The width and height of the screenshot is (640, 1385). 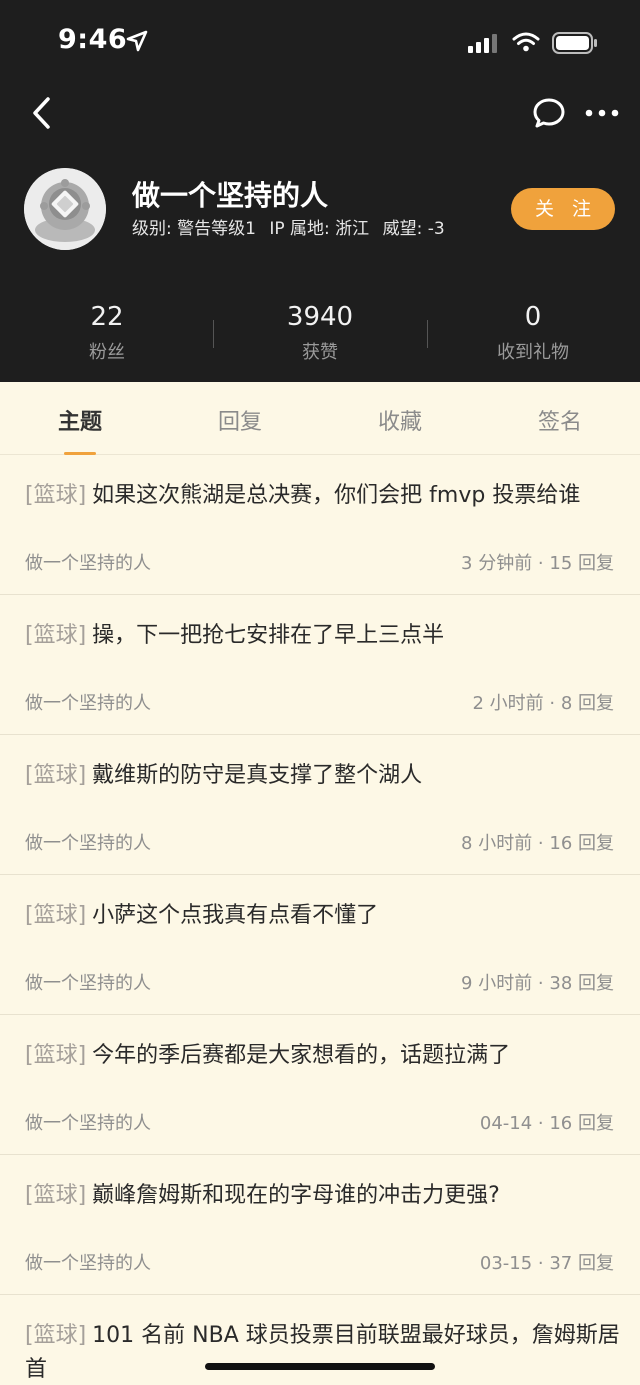 I want to click on post-title: [篮球] 如果这次熊湖是总决赛，你们会把 fmvp 投票给谁, so click(x=322, y=496).